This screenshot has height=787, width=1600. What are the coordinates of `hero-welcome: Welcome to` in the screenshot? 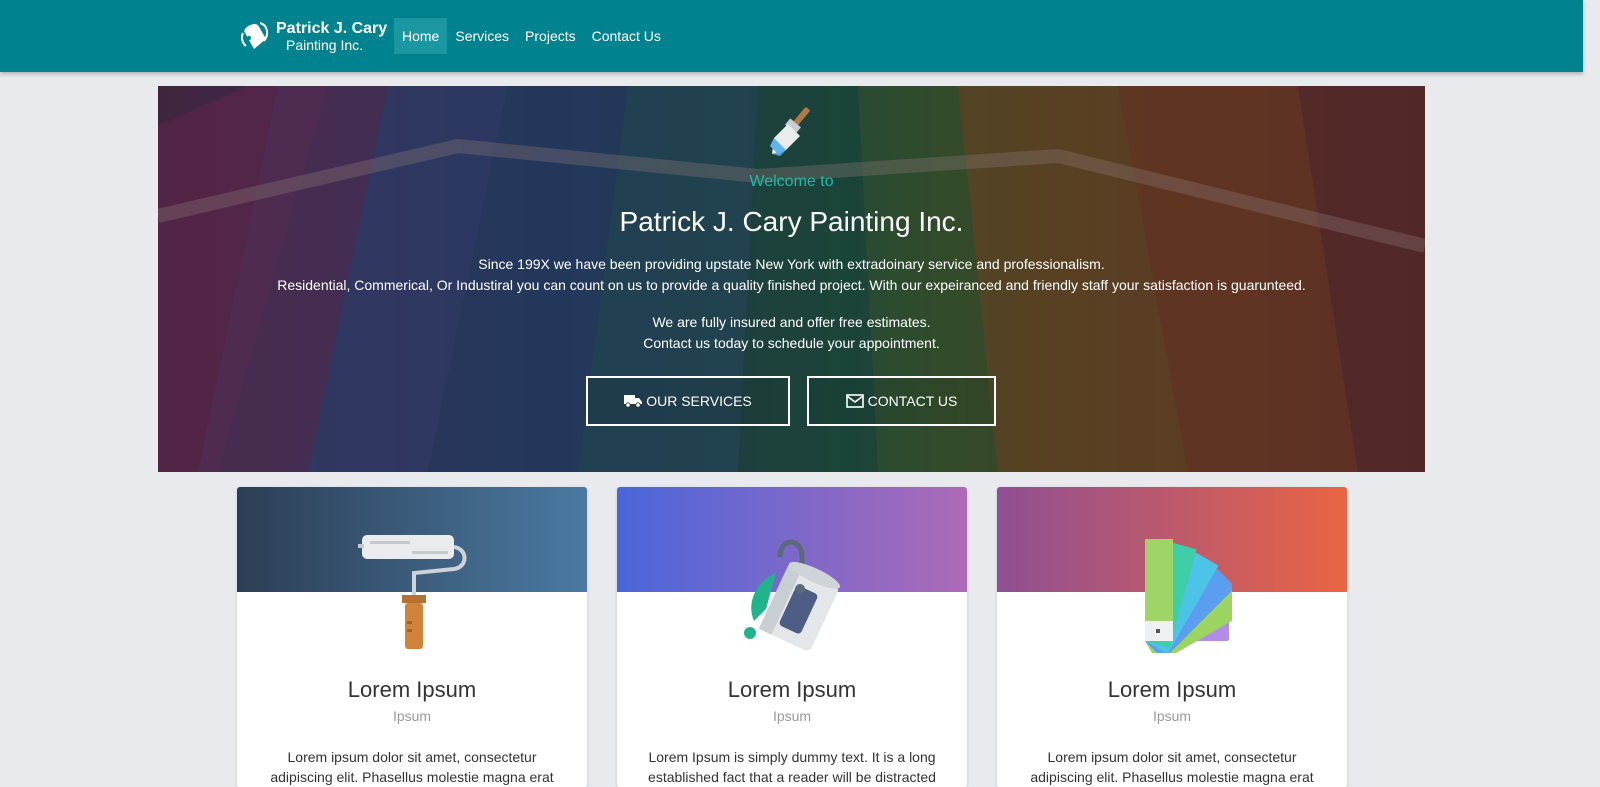 It's located at (791, 181).